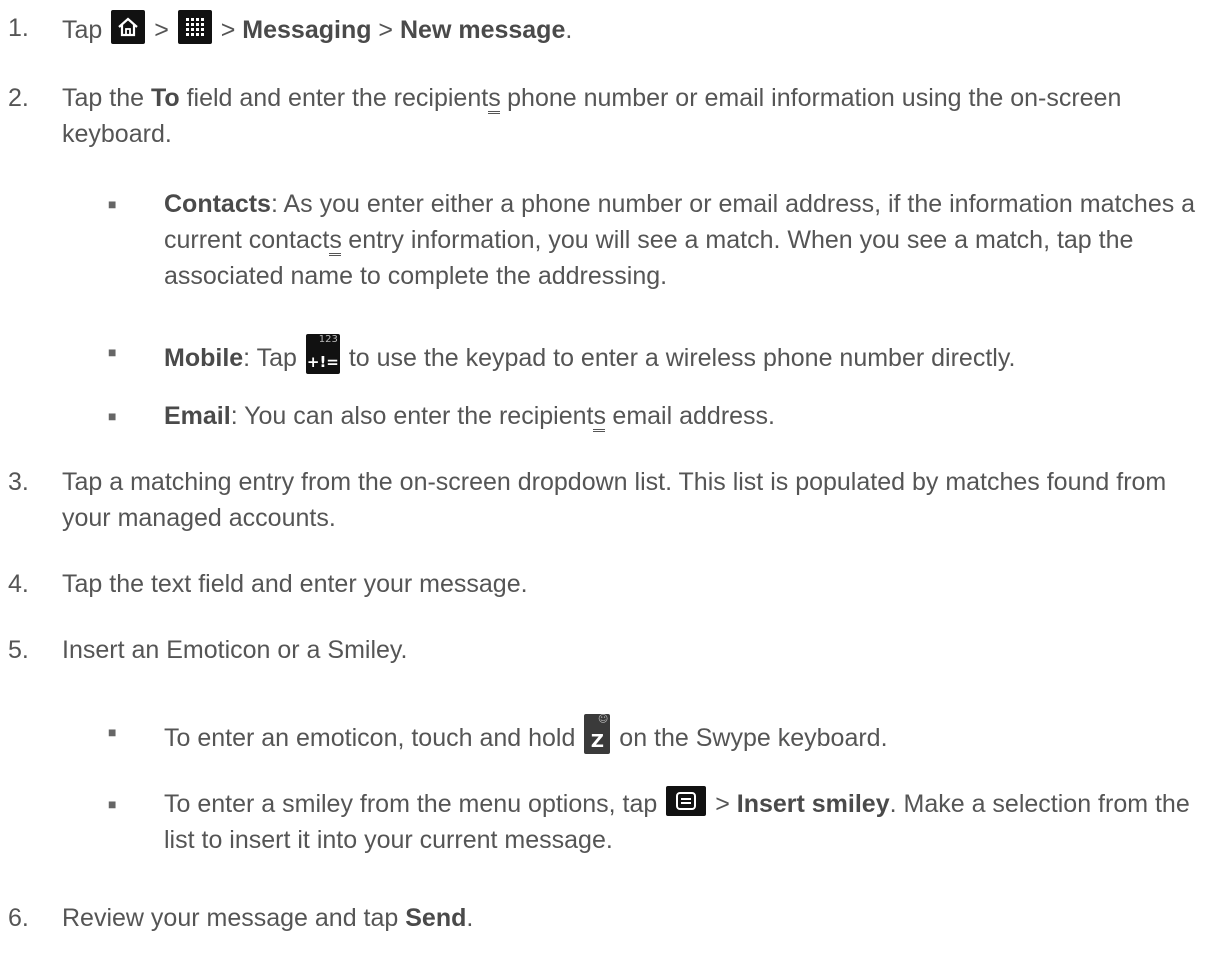  Describe the element at coordinates (18, 650) in the screenshot. I see `step-number: 5.` at that location.